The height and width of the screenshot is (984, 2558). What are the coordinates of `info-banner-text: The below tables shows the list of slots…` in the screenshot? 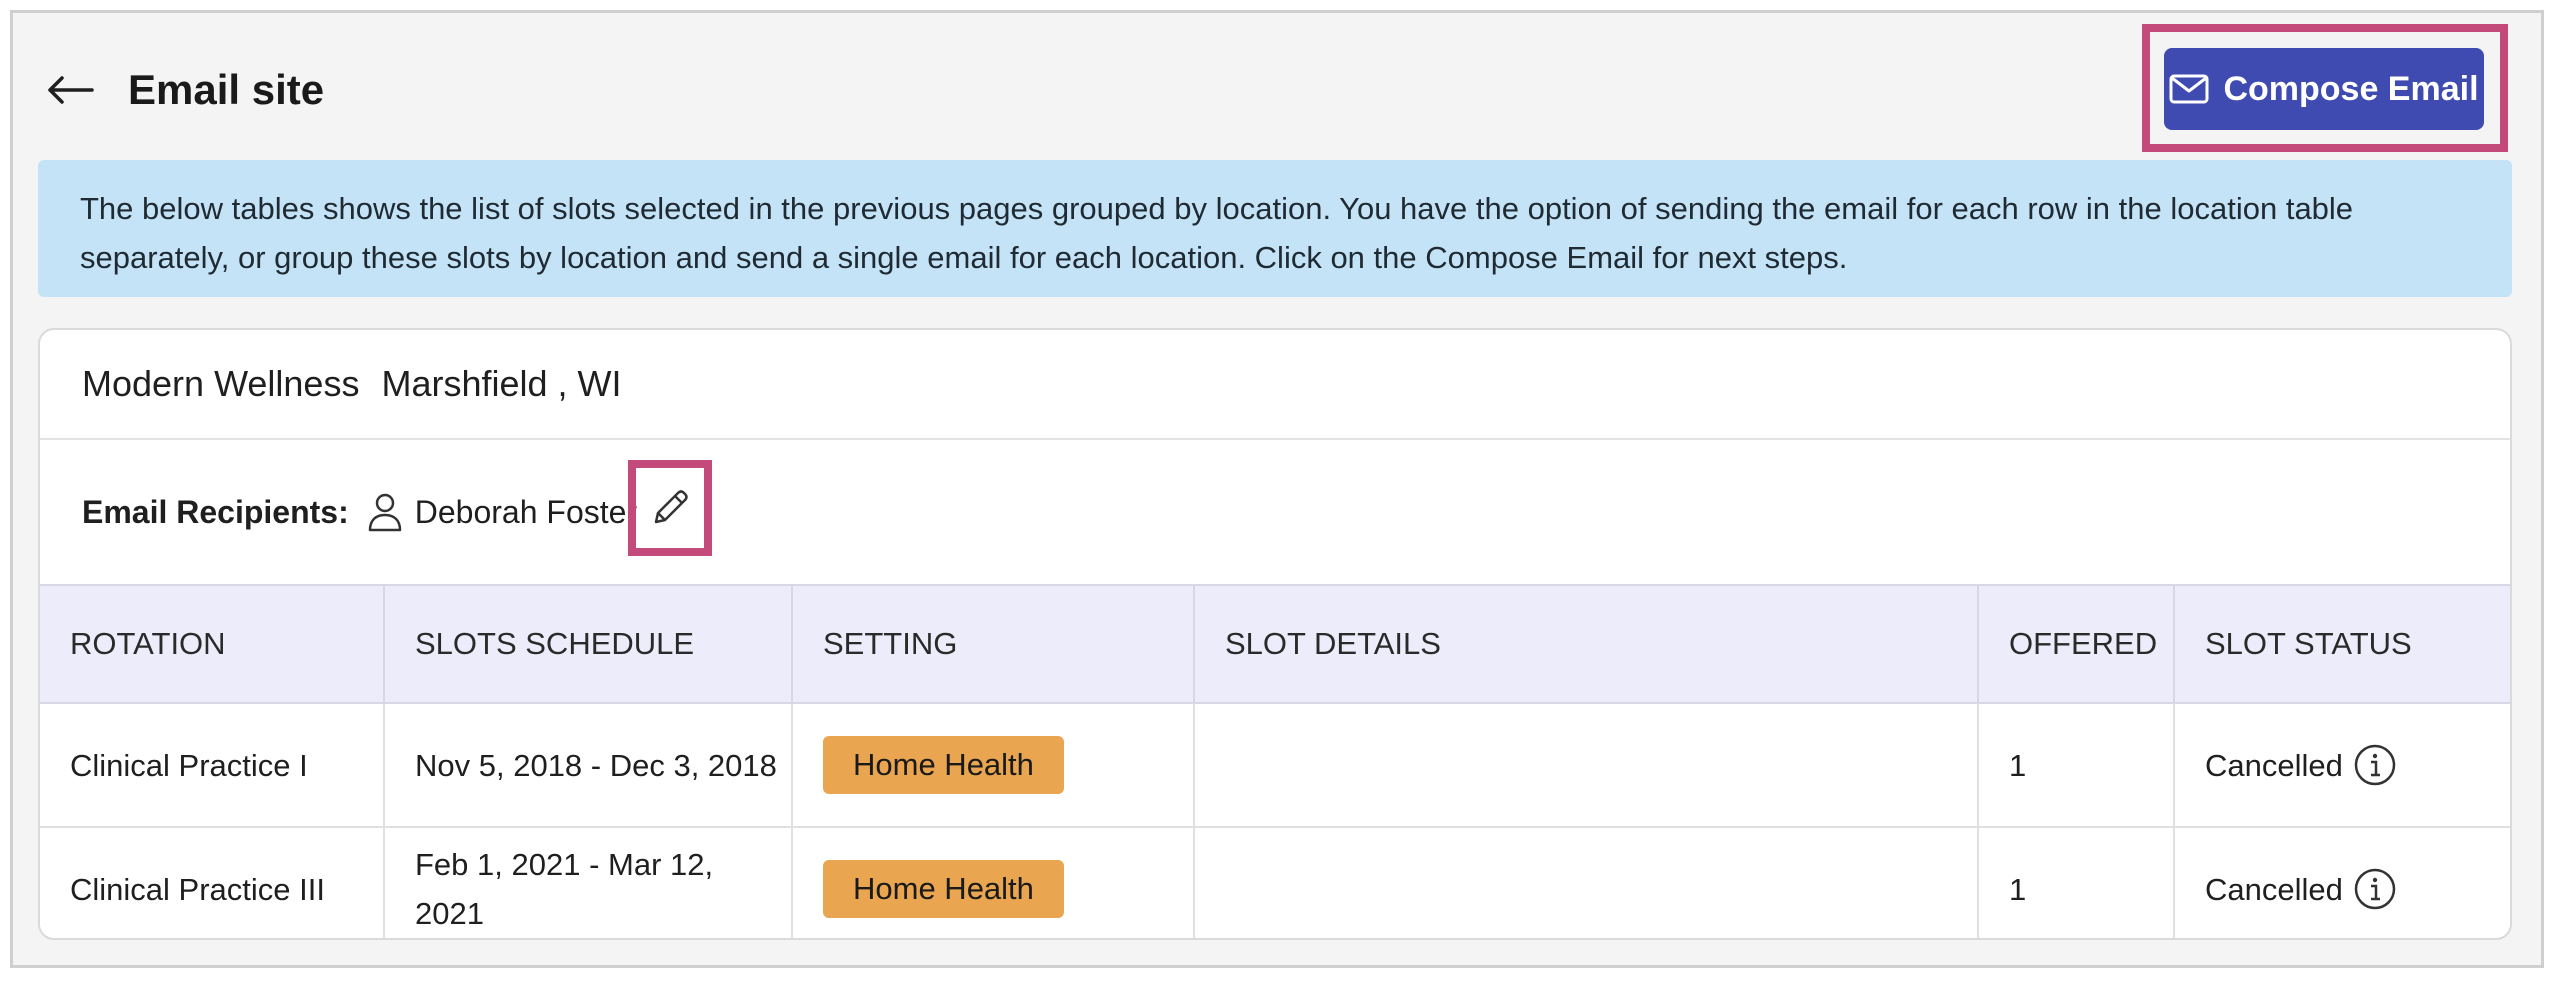 It's located at (1217, 233).